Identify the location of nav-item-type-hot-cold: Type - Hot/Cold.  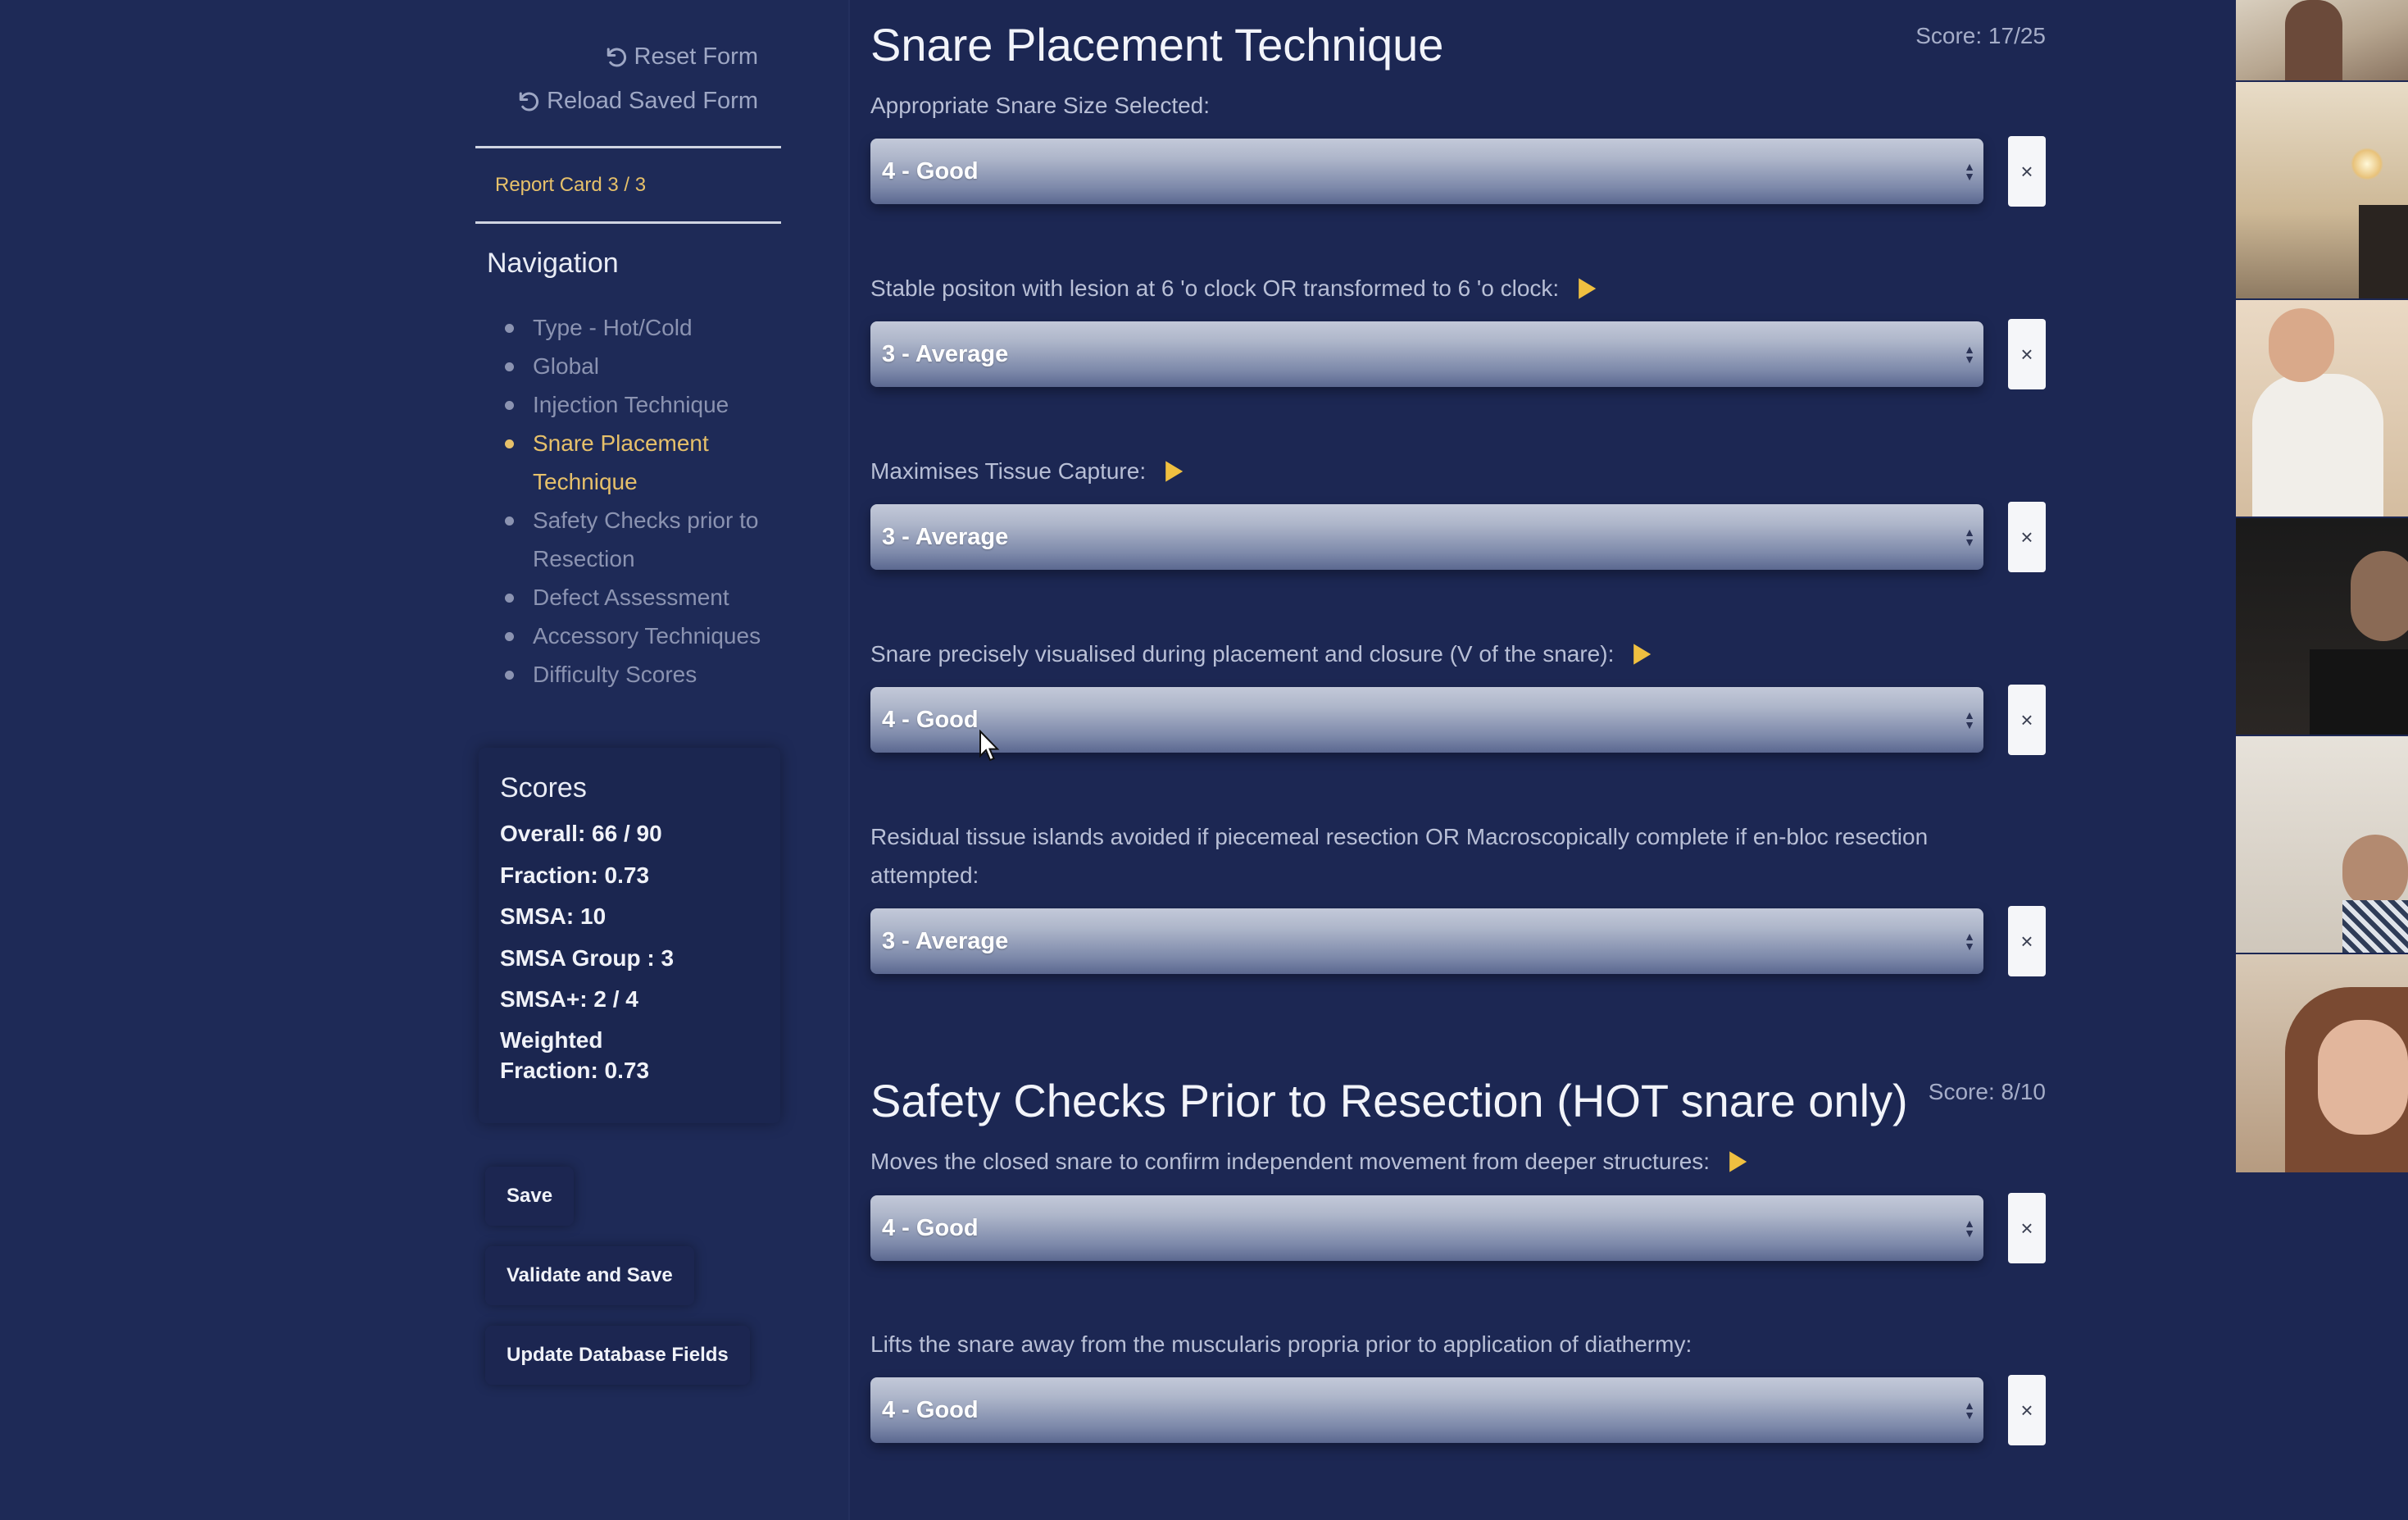
(644, 327).